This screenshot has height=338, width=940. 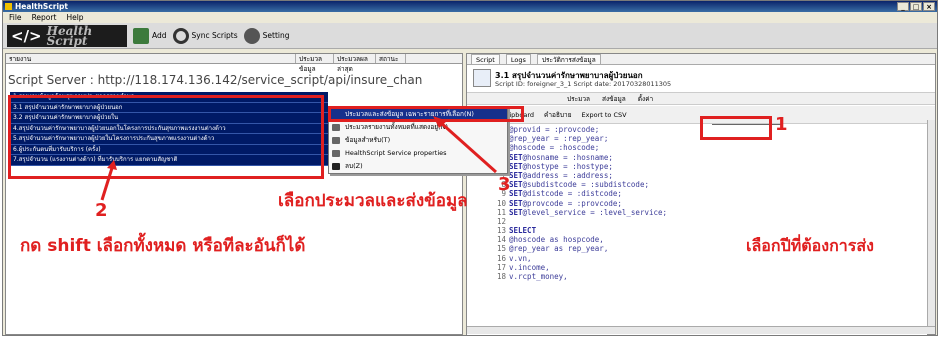 I want to click on delete-icon, so click(x=336, y=166).